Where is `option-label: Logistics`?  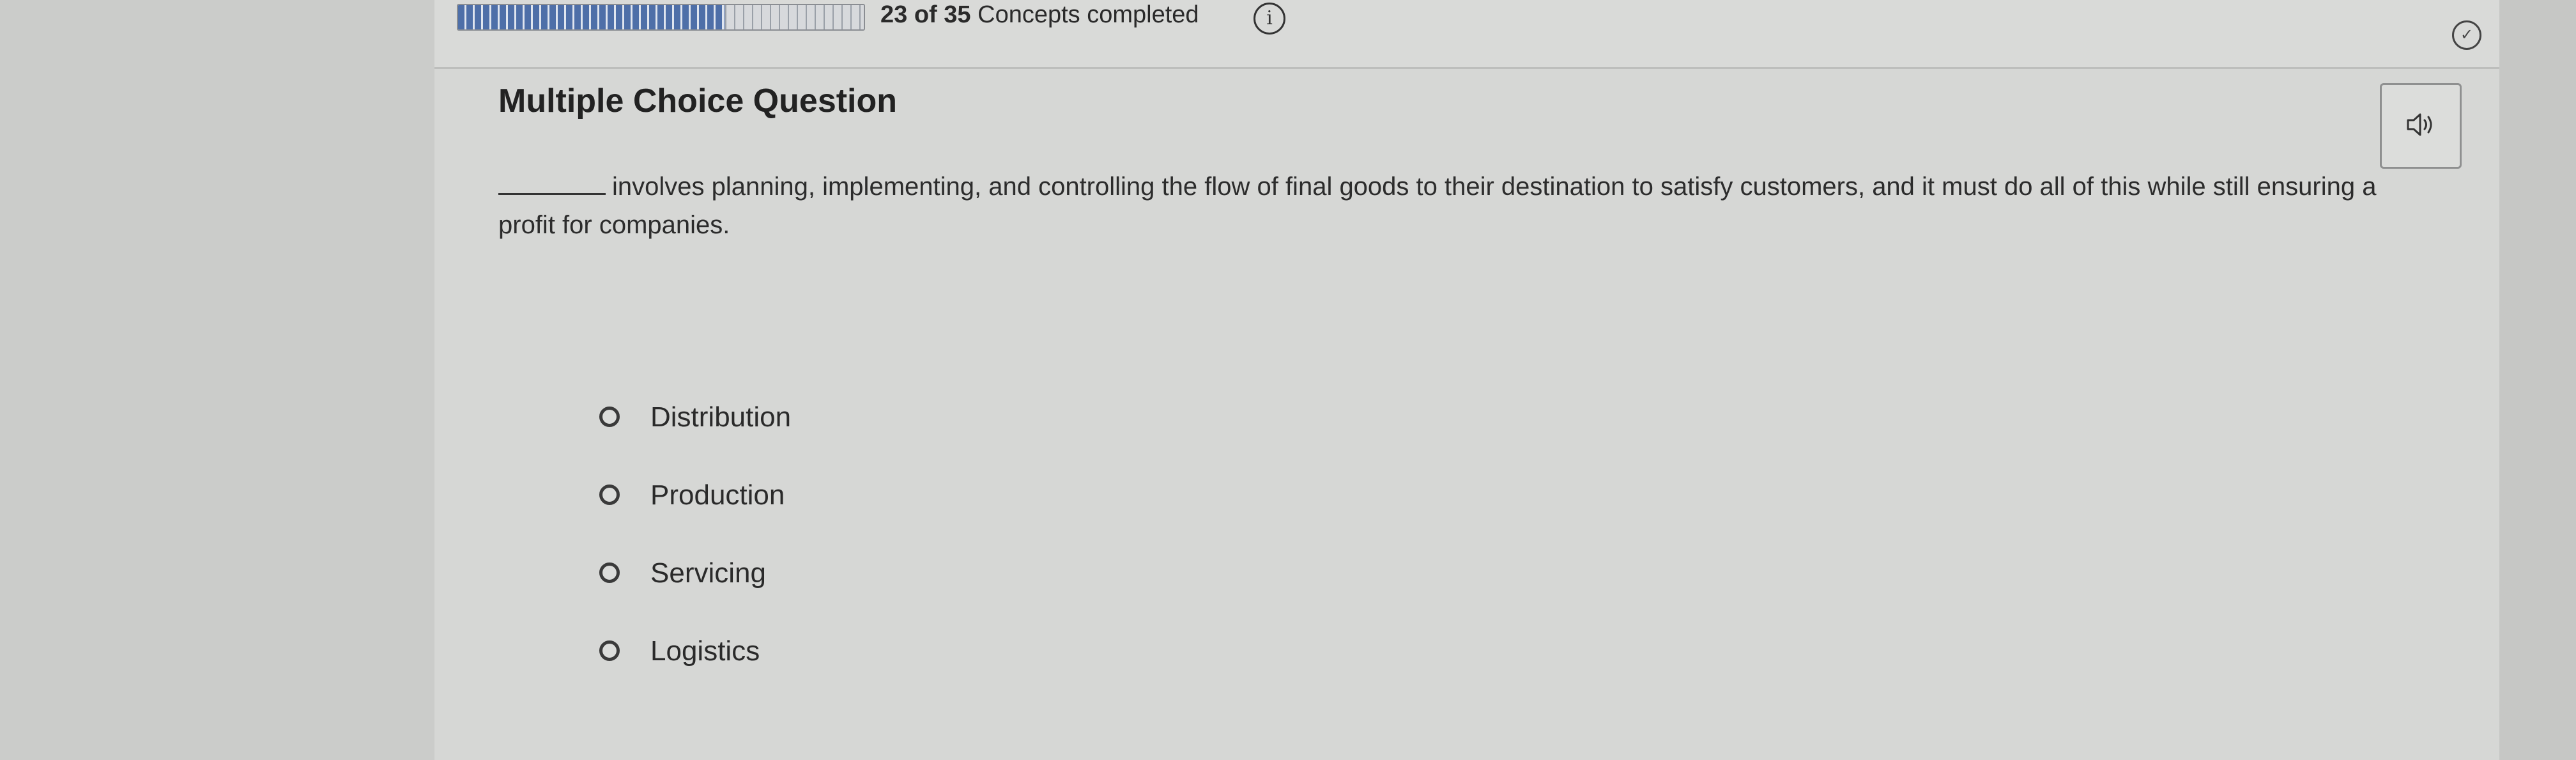
option-label: Logistics is located at coordinates (705, 651).